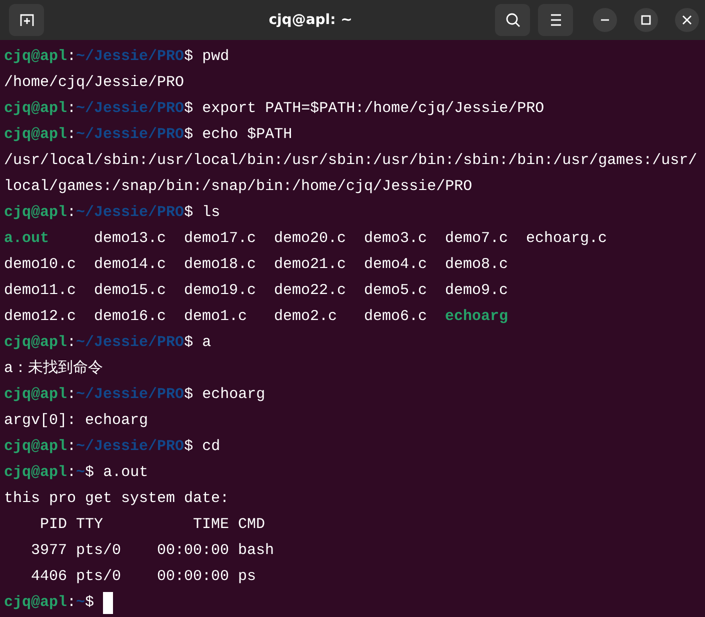  I want to click on file-name: demo2.c, so click(306, 317).